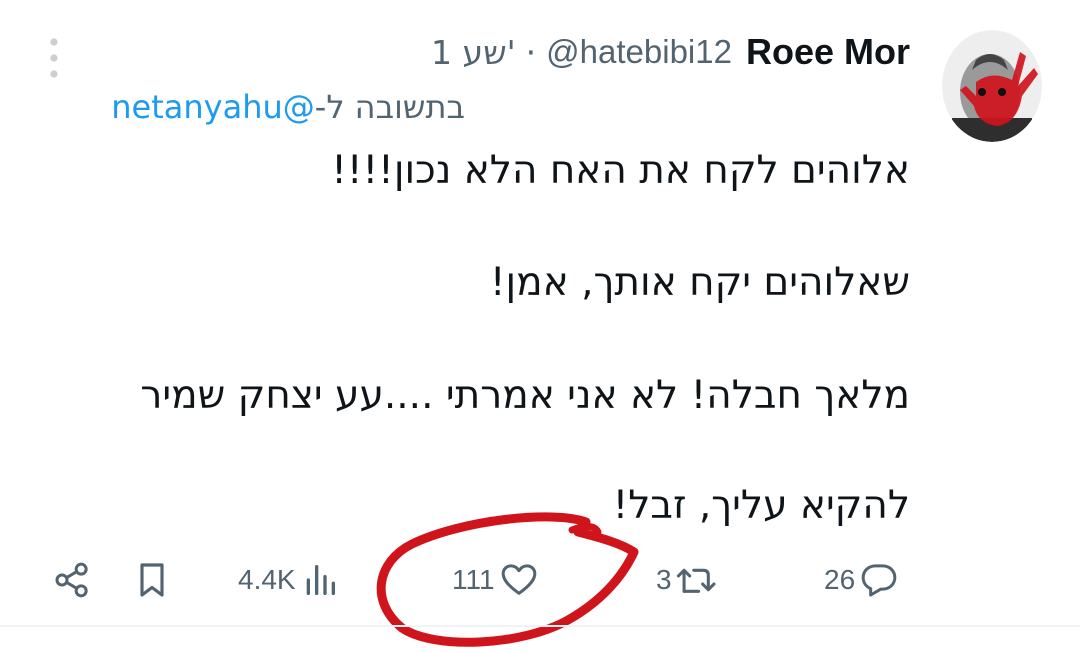  I want to click on more-icon, so click(54, 58).